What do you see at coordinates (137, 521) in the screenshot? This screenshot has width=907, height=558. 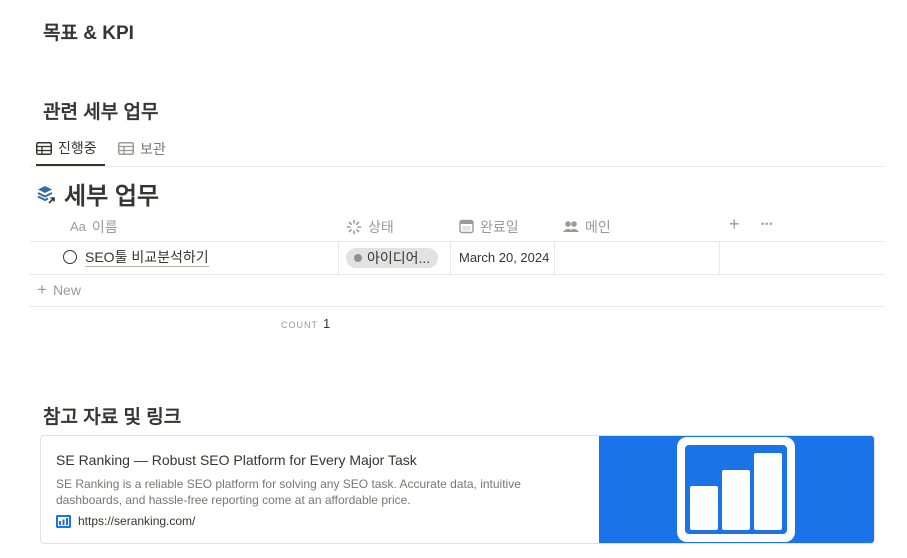 I see `bookmark-url-text: https://seranking.com/` at bounding box center [137, 521].